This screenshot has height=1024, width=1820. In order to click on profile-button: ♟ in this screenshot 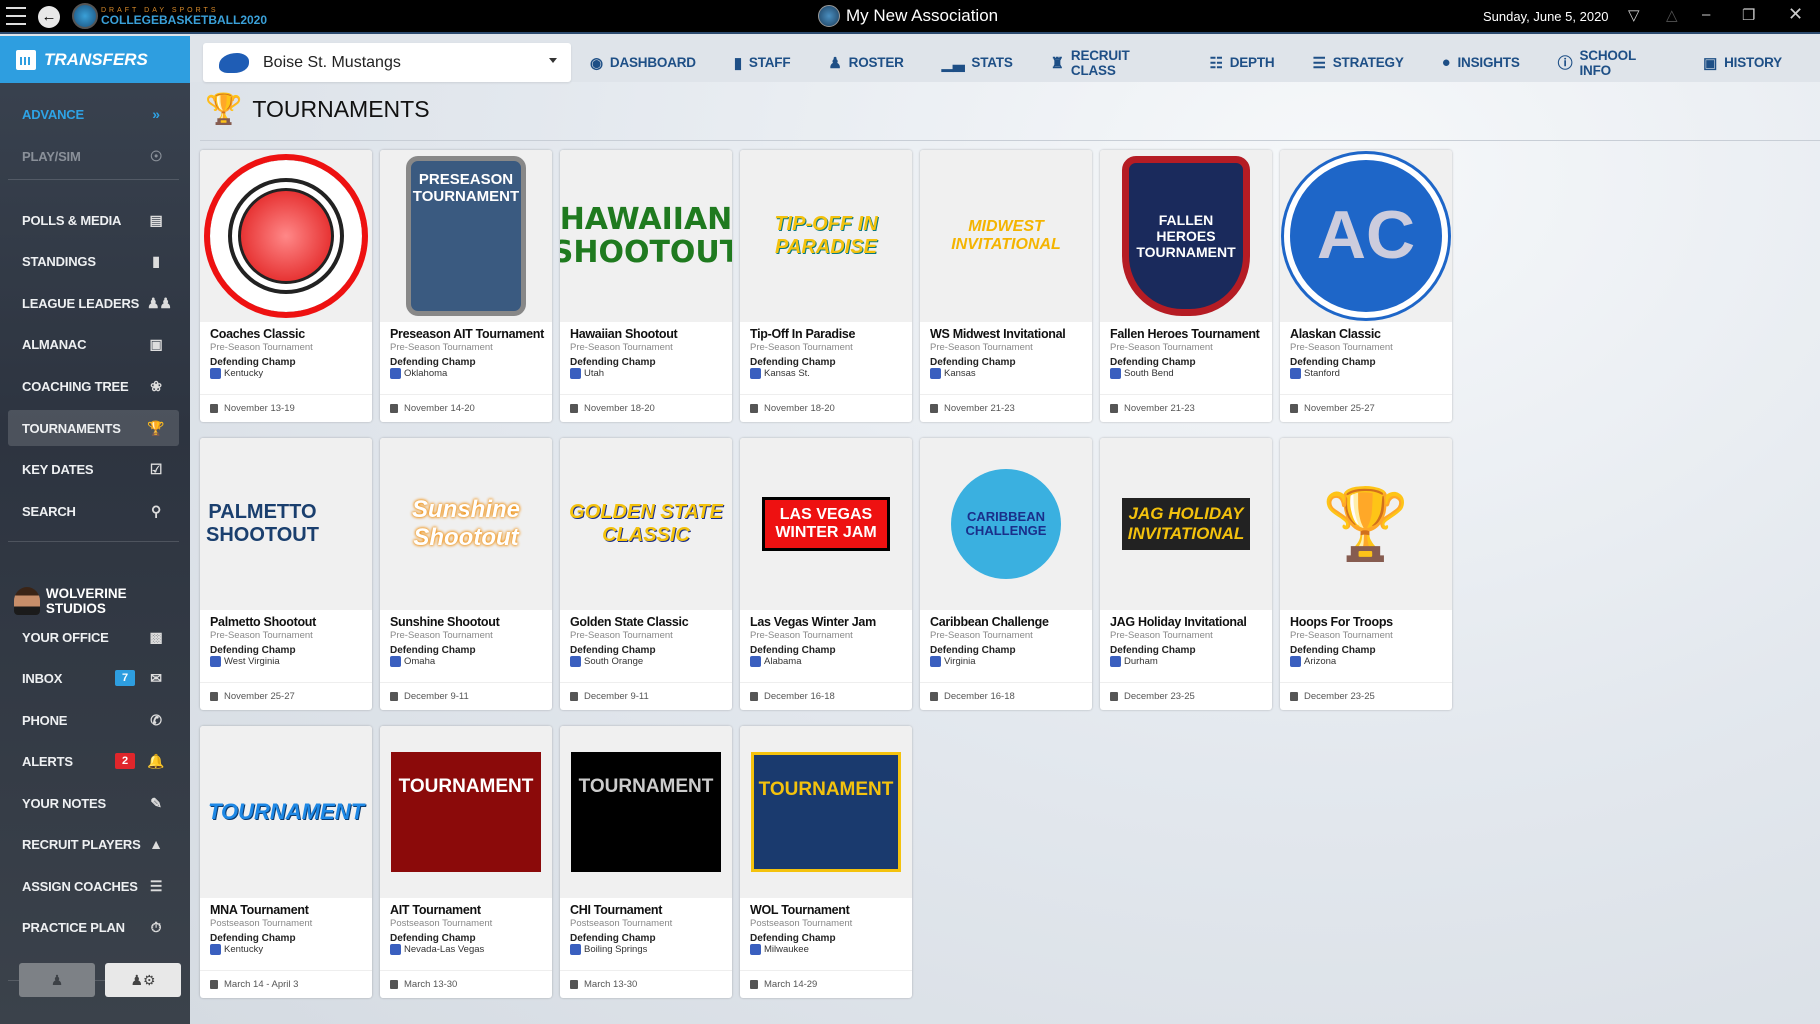, I will do `click(57, 980)`.